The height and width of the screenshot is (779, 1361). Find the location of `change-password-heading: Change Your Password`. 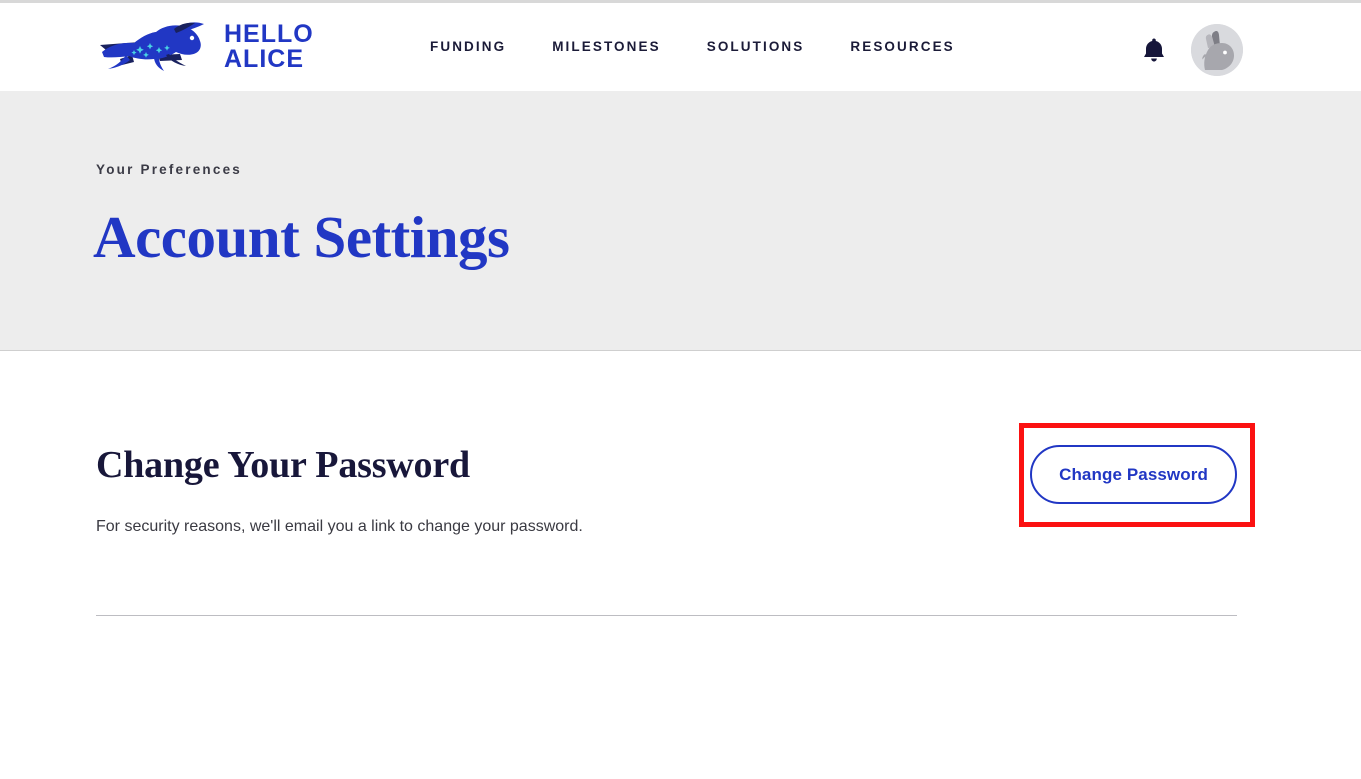

change-password-heading: Change Your Password is located at coordinates (283, 465).